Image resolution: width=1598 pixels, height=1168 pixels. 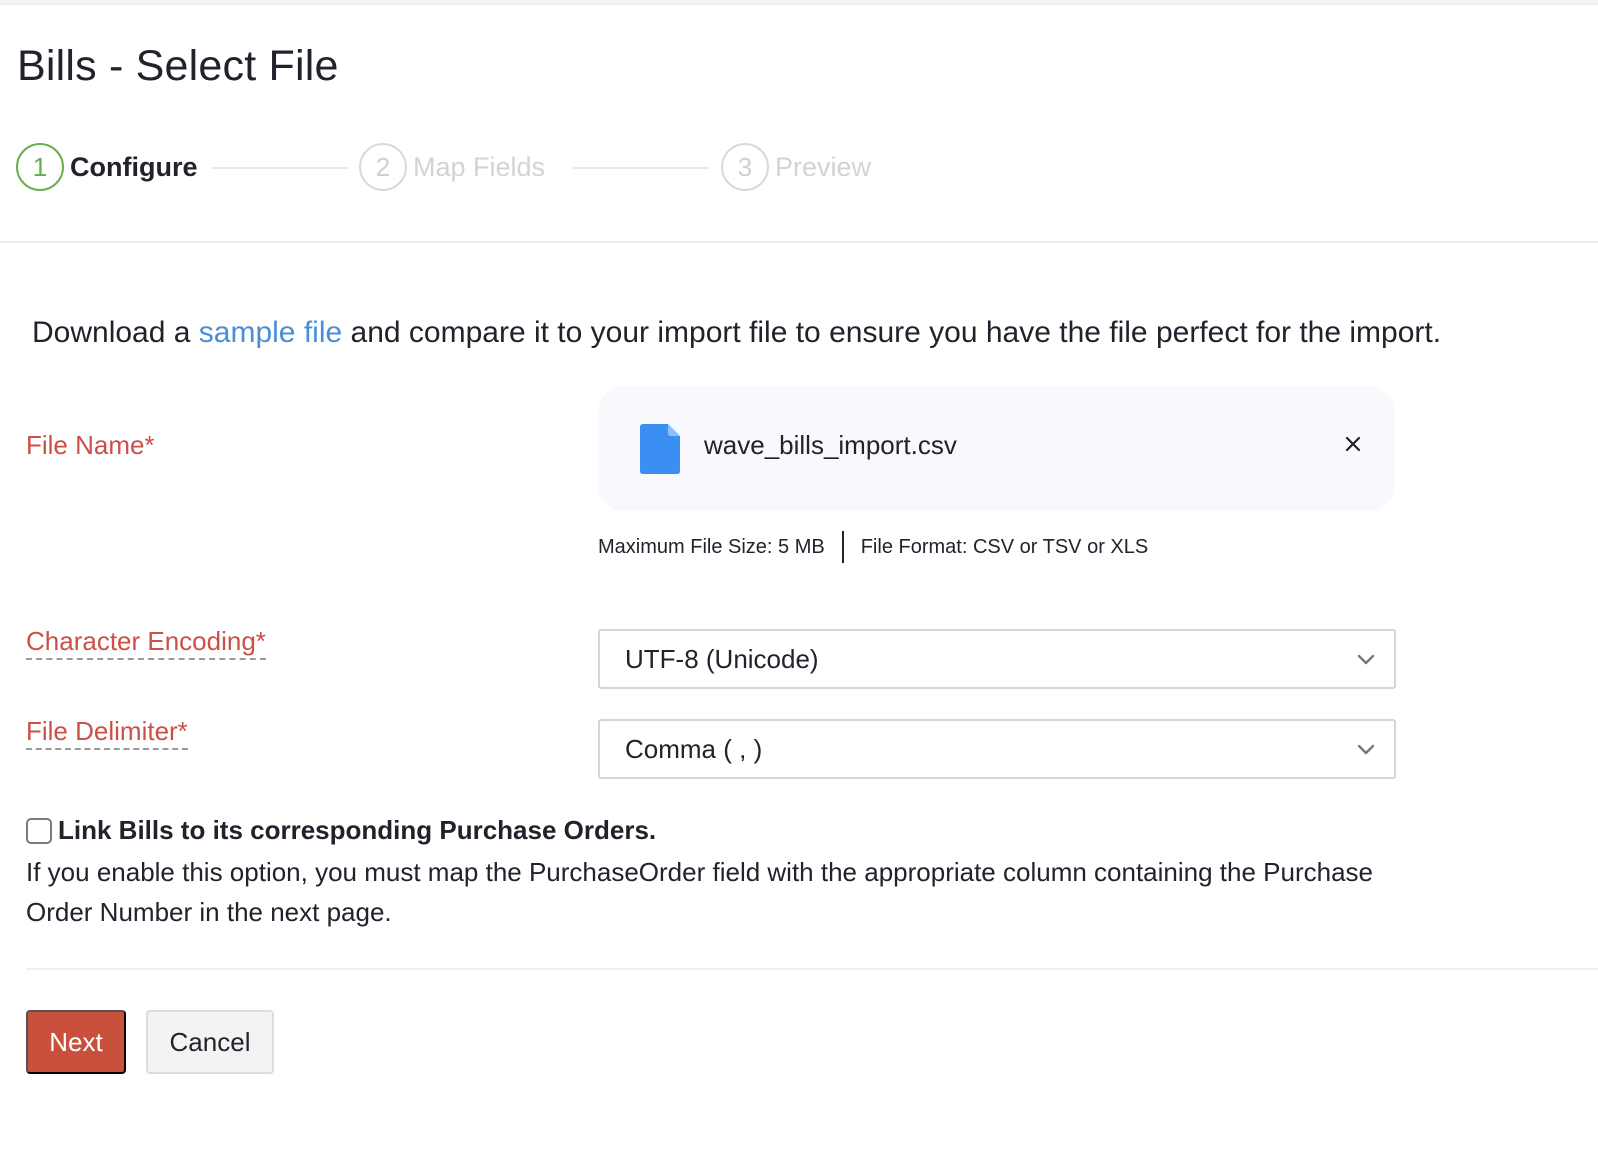 I want to click on hint-separator, so click(x=842, y=547).